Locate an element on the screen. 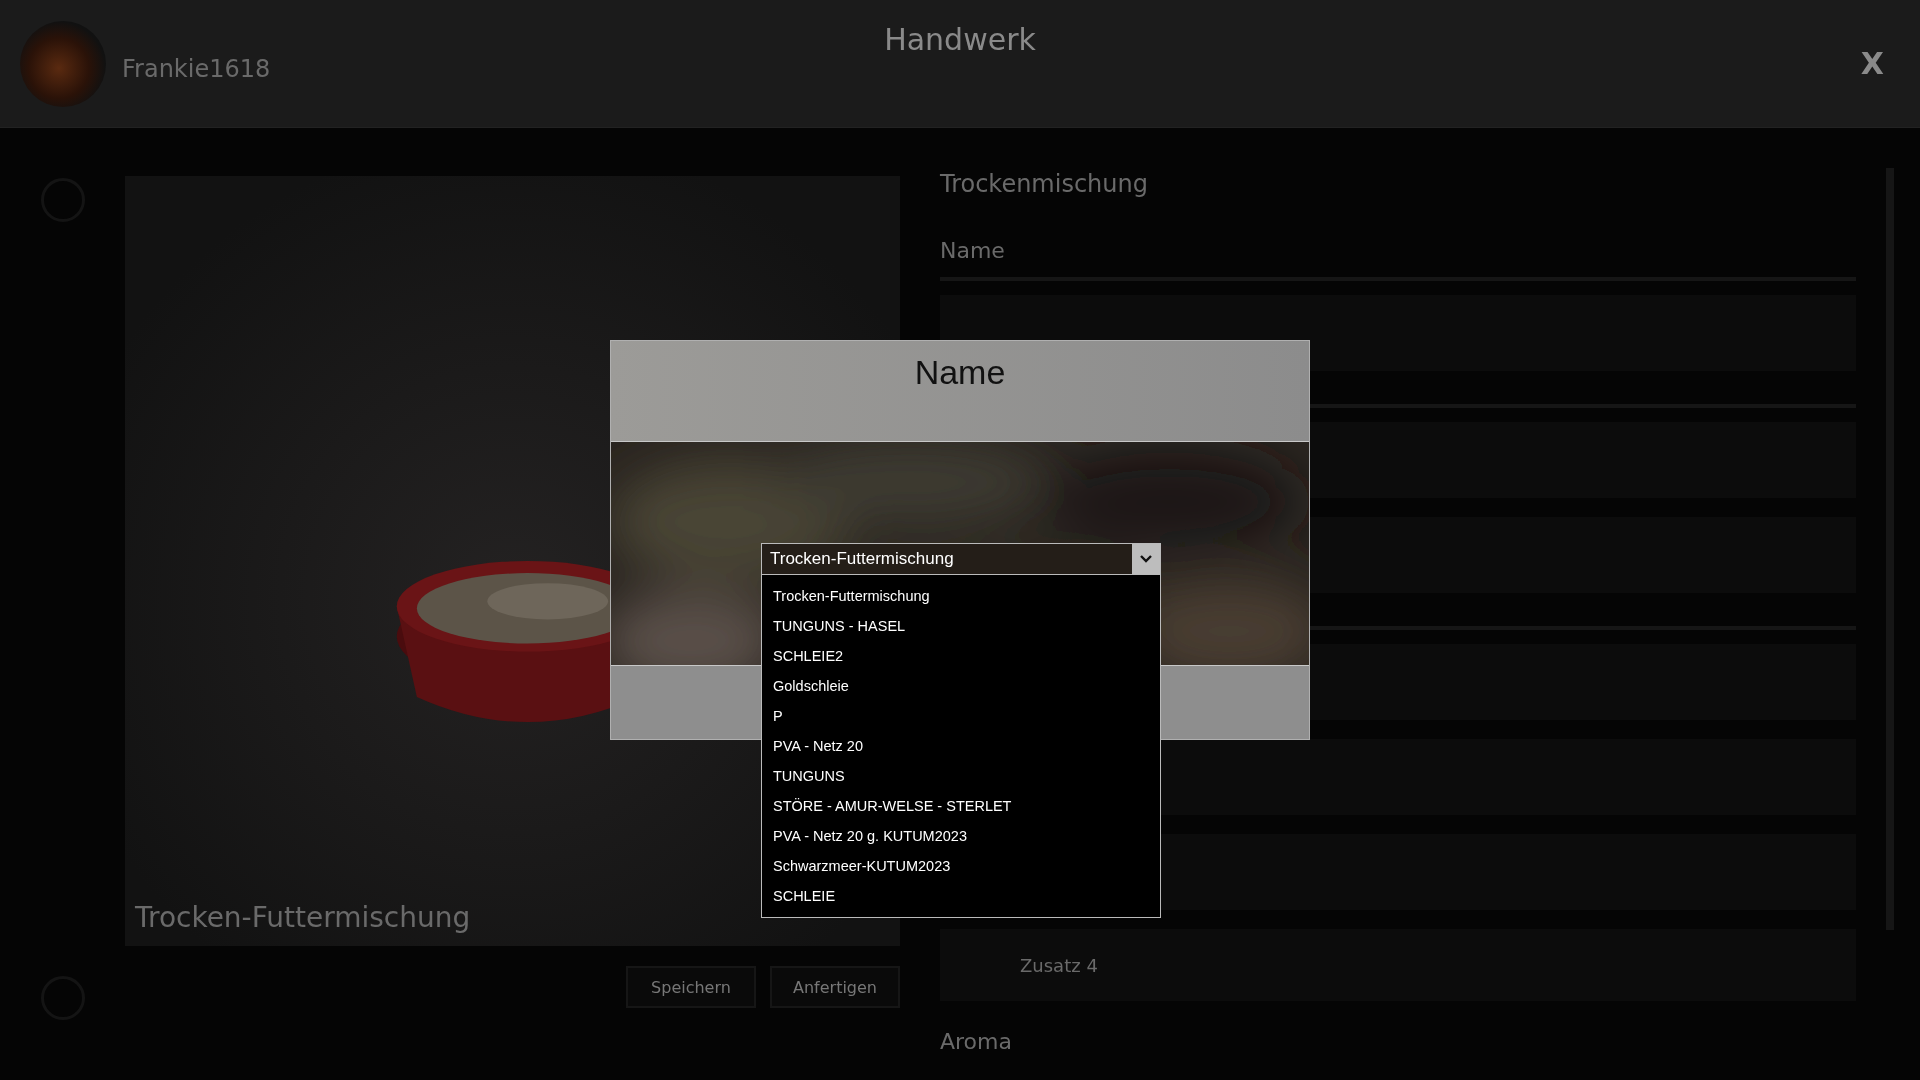 The image size is (1920, 1080). action-button: Speichern is located at coordinates (691, 987).